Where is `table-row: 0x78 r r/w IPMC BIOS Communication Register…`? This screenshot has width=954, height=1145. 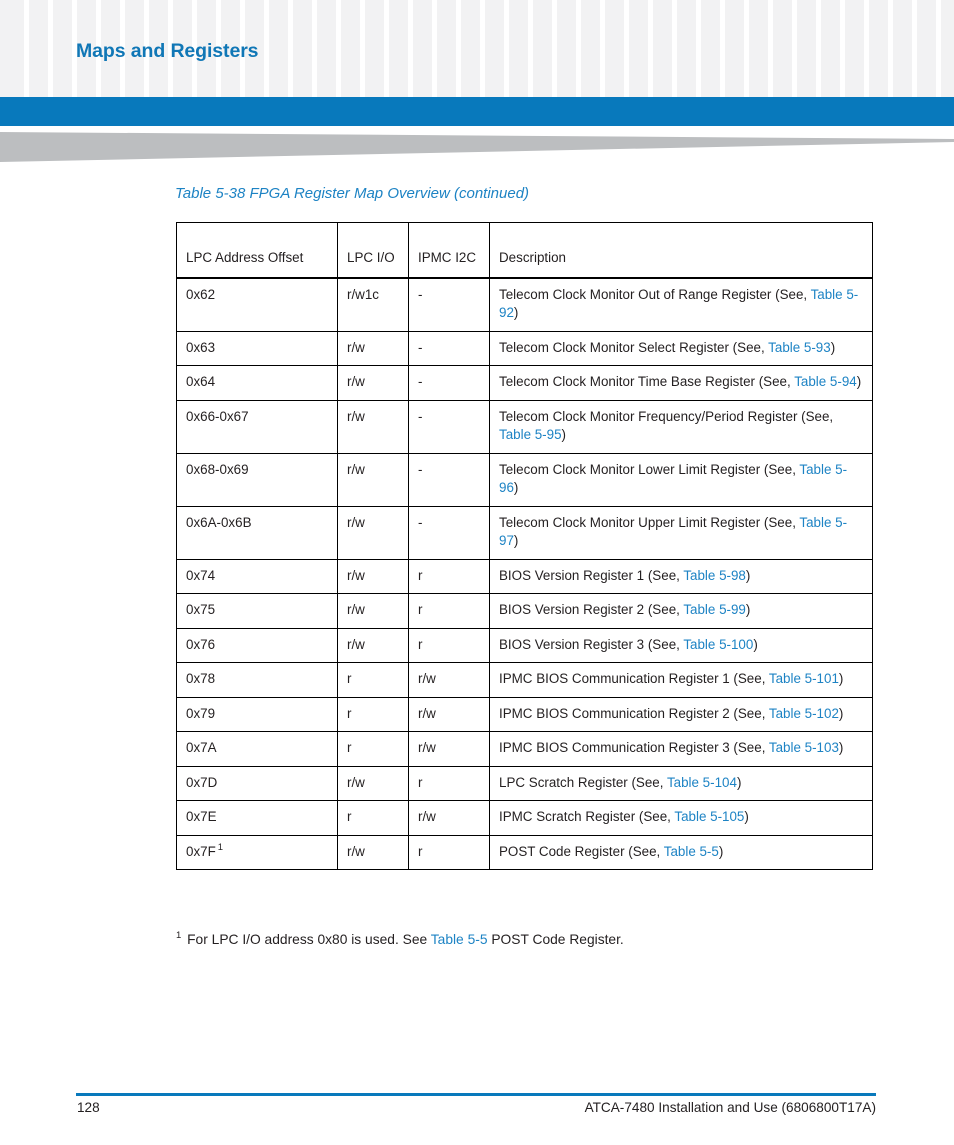 table-row: 0x78 r r/w IPMC BIOS Communication Register… is located at coordinates (524, 680).